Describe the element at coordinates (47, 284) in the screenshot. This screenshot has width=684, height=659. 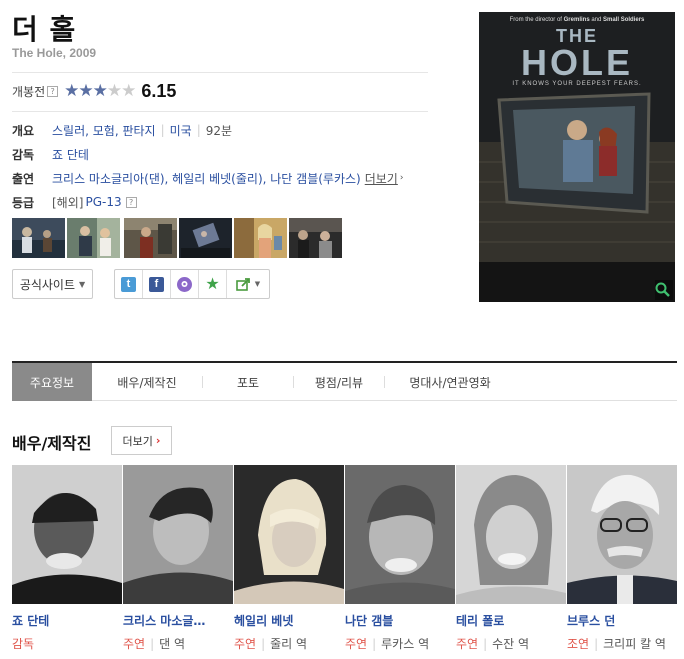
I see `official-site-label: 공식사이트` at that location.